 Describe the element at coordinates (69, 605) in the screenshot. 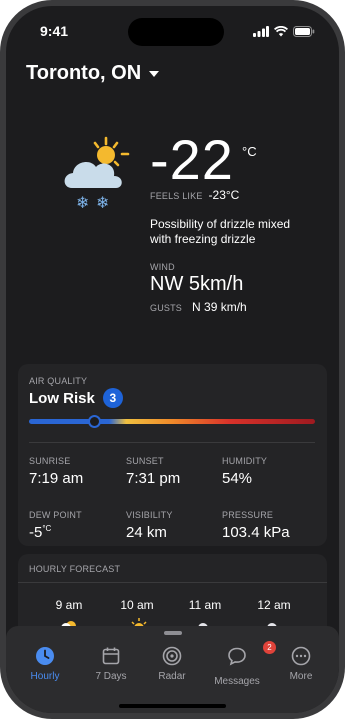

I see `hour-label: 9 am` at that location.